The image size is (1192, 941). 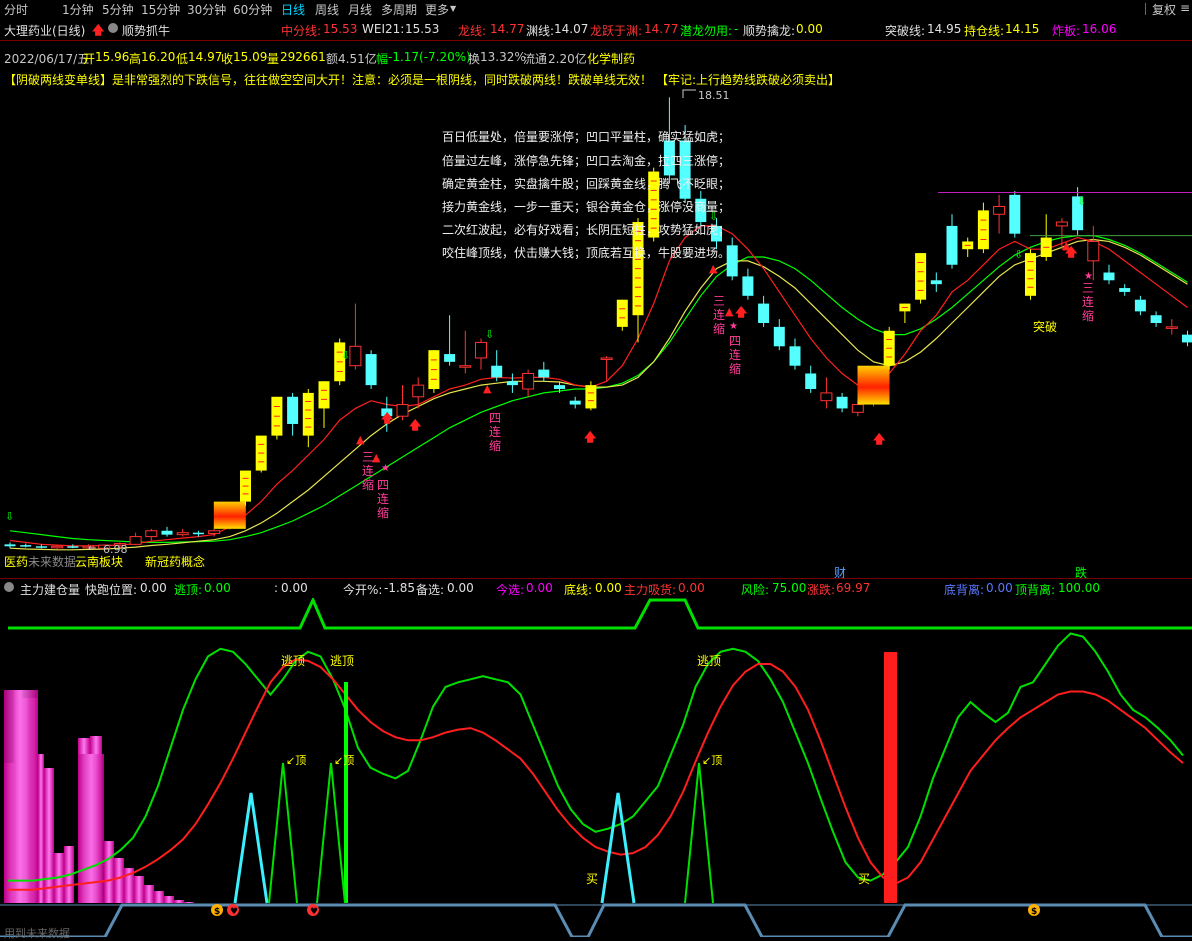 What do you see at coordinates (706, 30) in the screenshot?
I see `hidden-dragon-label: 潜龙勿用:` at bounding box center [706, 30].